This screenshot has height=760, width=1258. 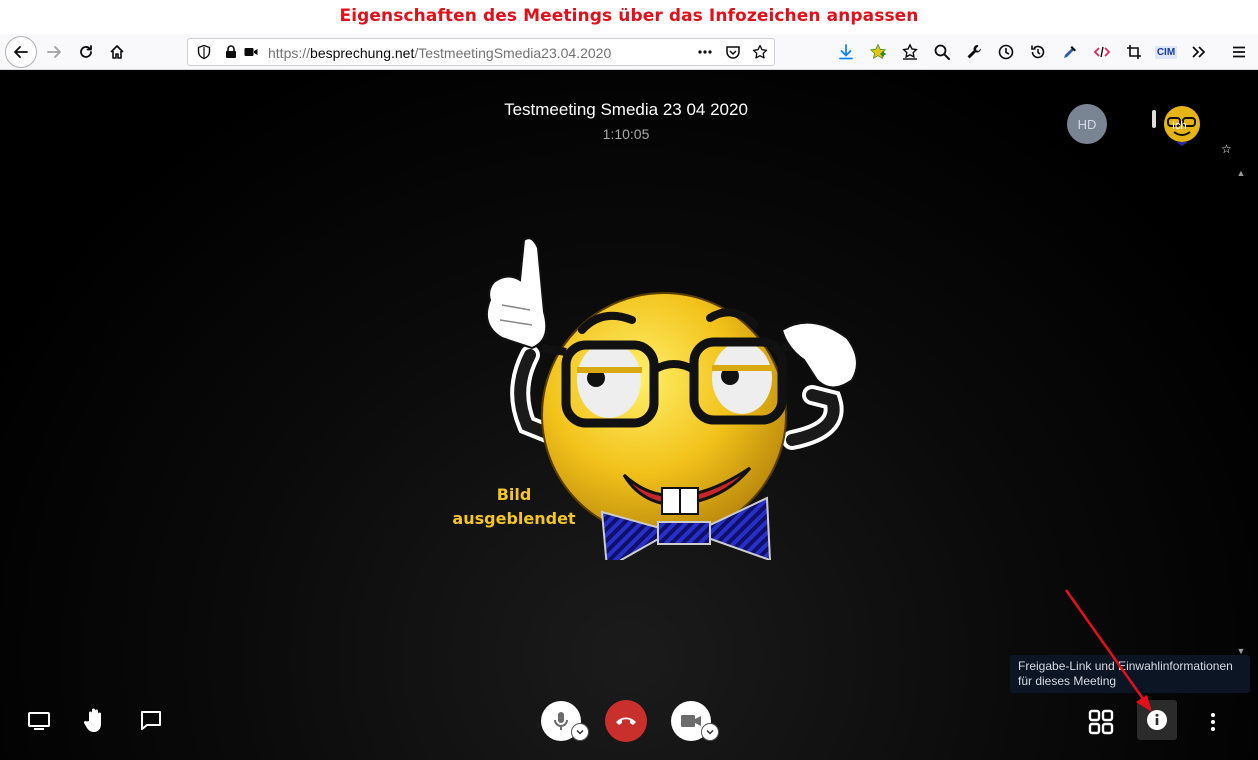 I want to click on shield-icon, so click(x=204, y=52).